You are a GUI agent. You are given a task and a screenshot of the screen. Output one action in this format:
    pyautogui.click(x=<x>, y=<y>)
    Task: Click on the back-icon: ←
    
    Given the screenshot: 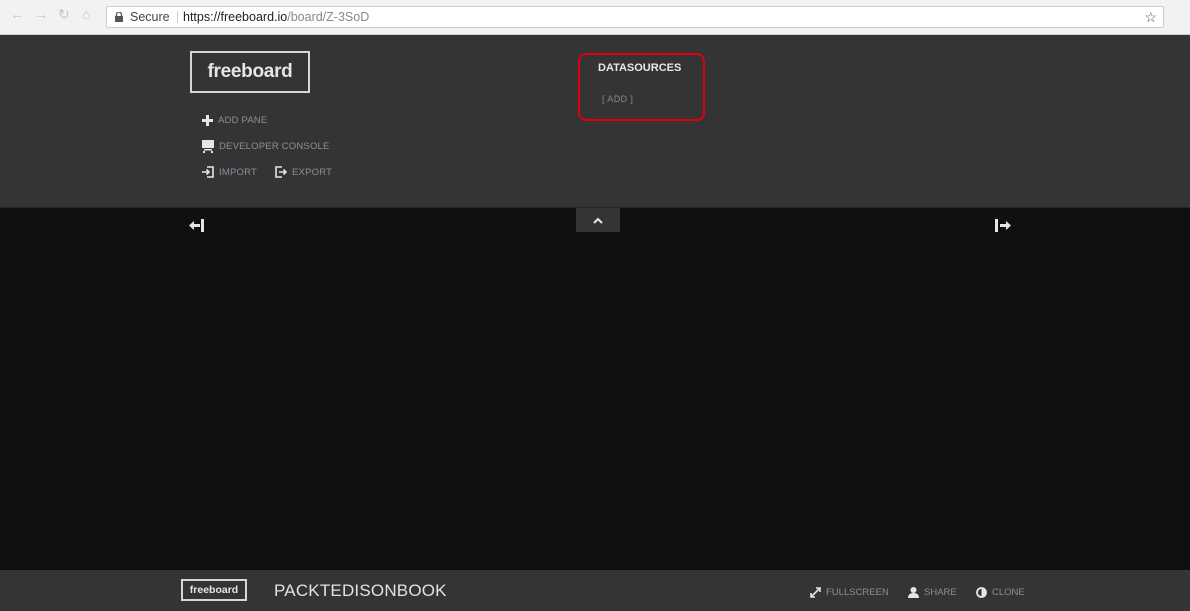 What is the action you would take?
    pyautogui.click(x=17, y=14)
    